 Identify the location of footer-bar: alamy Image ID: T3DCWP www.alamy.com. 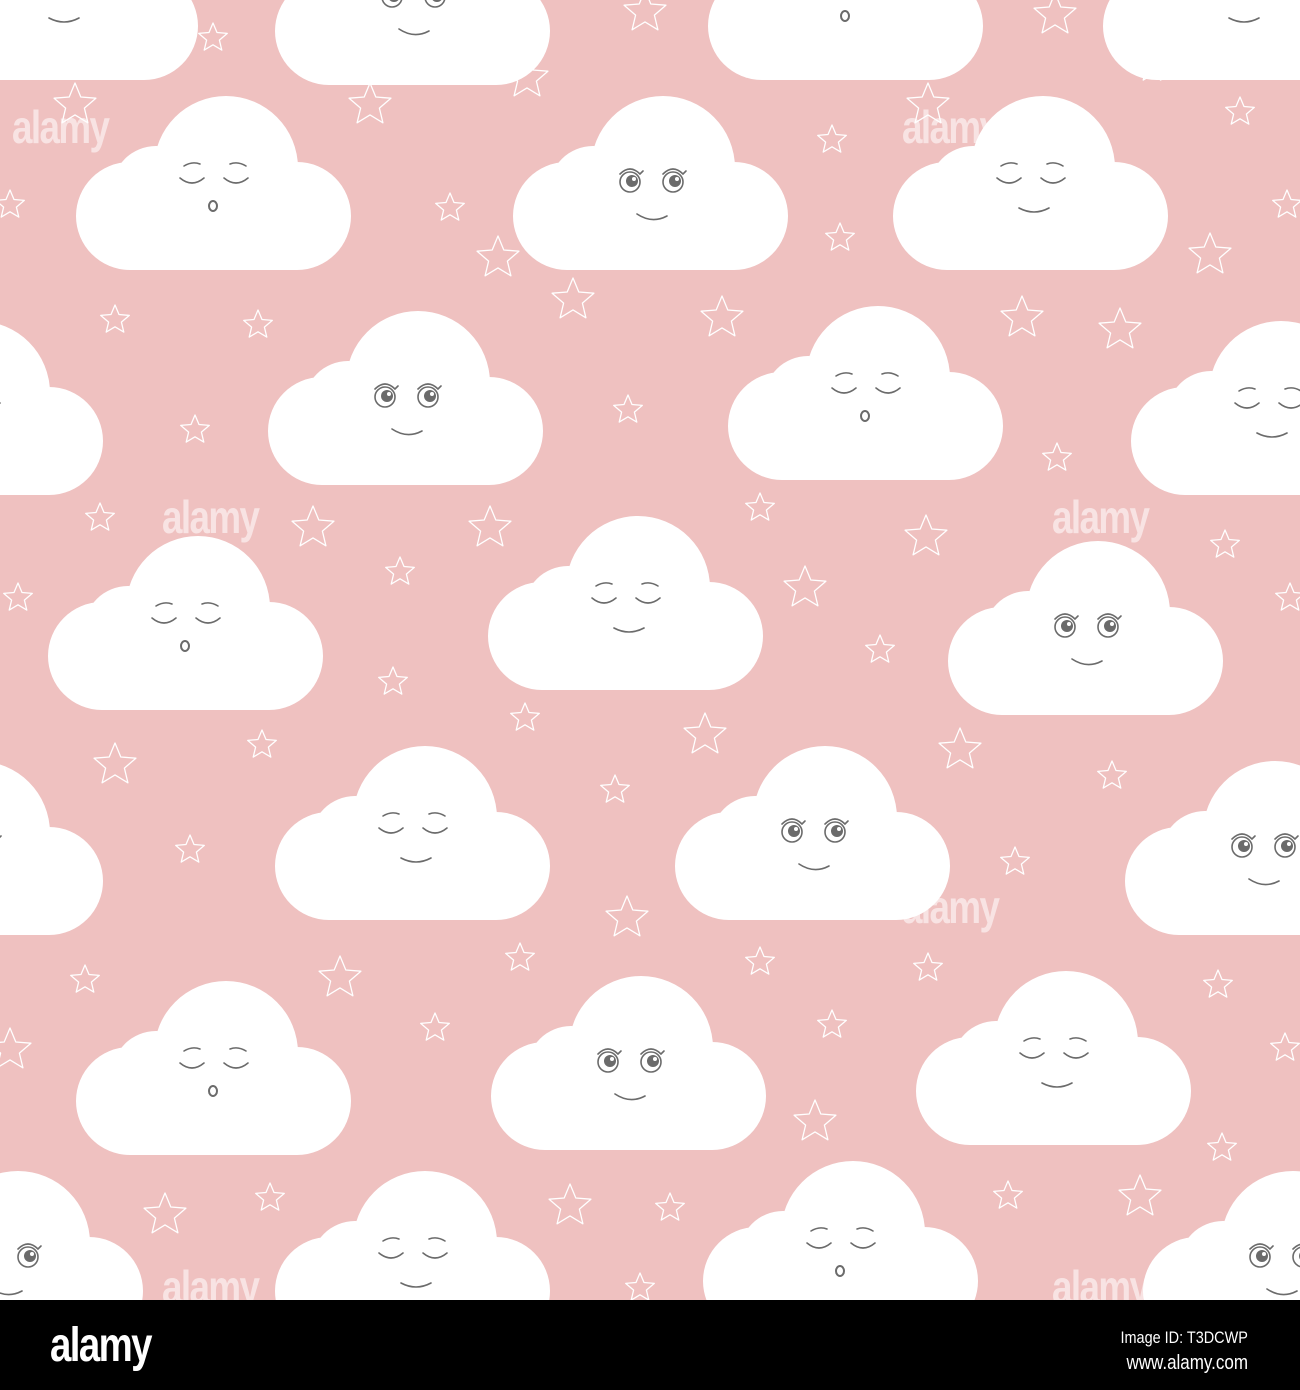
(650, 1345).